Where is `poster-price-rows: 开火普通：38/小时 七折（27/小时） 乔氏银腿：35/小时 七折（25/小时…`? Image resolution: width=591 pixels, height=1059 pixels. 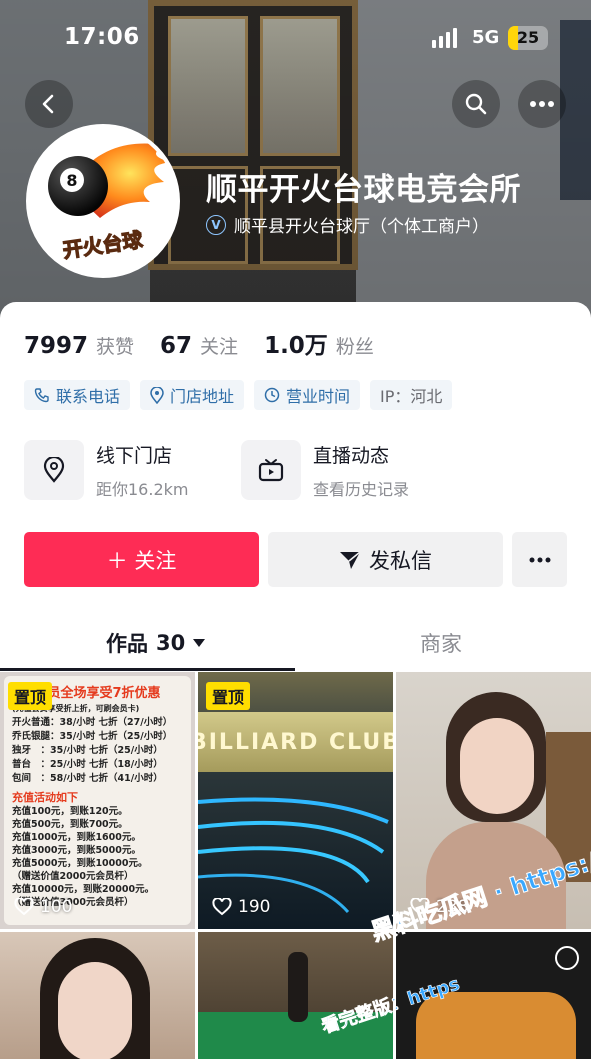 poster-price-rows: 开火普通：38/小时 七折（27/小时） 乔氏银腿：35/小时 七折（25/小时… is located at coordinates (97, 751).